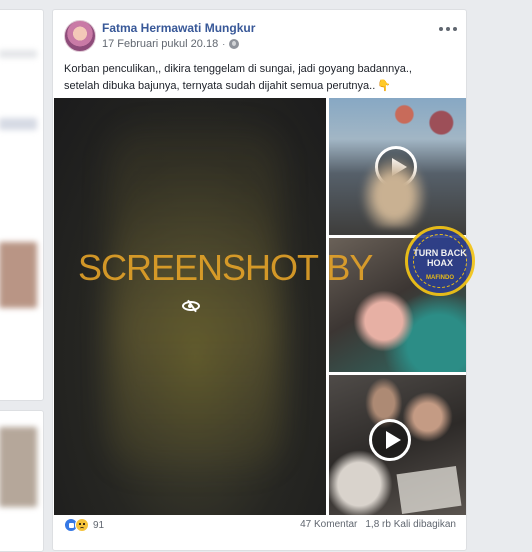 The width and height of the screenshot is (532, 552). What do you see at coordinates (440, 278) in the screenshot?
I see `badge-sub-text: MAFINDO` at bounding box center [440, 278].